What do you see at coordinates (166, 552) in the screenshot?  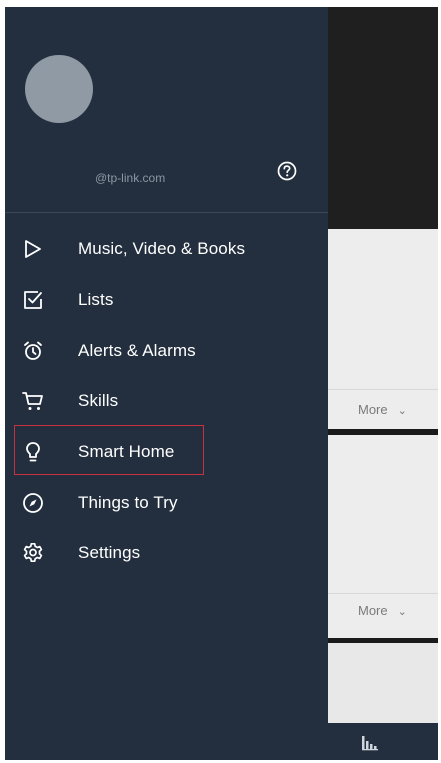 I see `menu-item-settings: Settings` at bounding box center [166, 552].